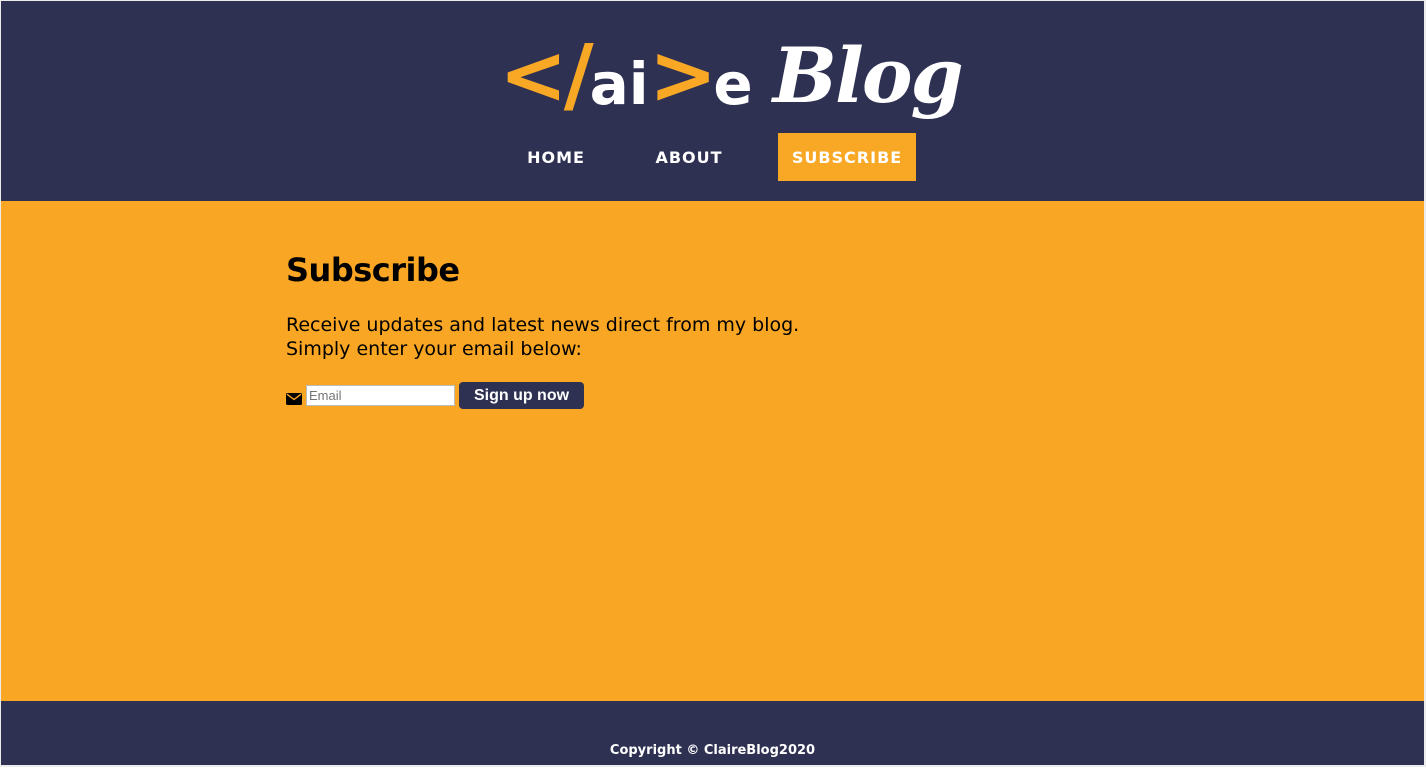  Describe the element at coordinates (556, 157) in the screenshot. I see `nav-home-link: HOME` at that location.